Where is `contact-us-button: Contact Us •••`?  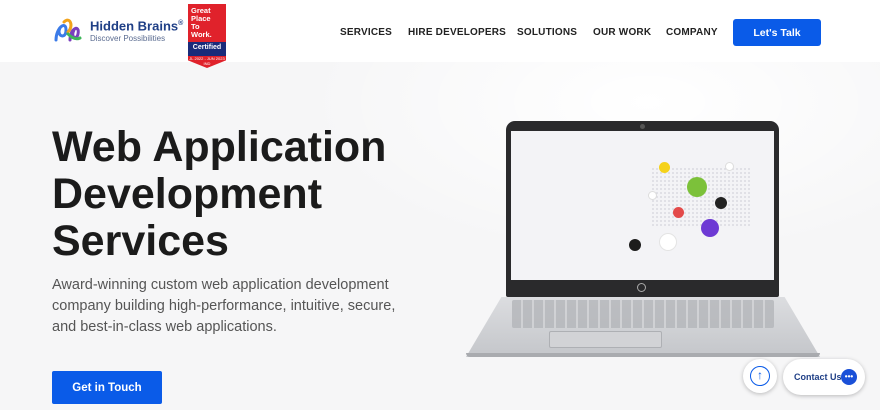
contact-us-button: Contact Us ••• is located at coordinates (824, 377).